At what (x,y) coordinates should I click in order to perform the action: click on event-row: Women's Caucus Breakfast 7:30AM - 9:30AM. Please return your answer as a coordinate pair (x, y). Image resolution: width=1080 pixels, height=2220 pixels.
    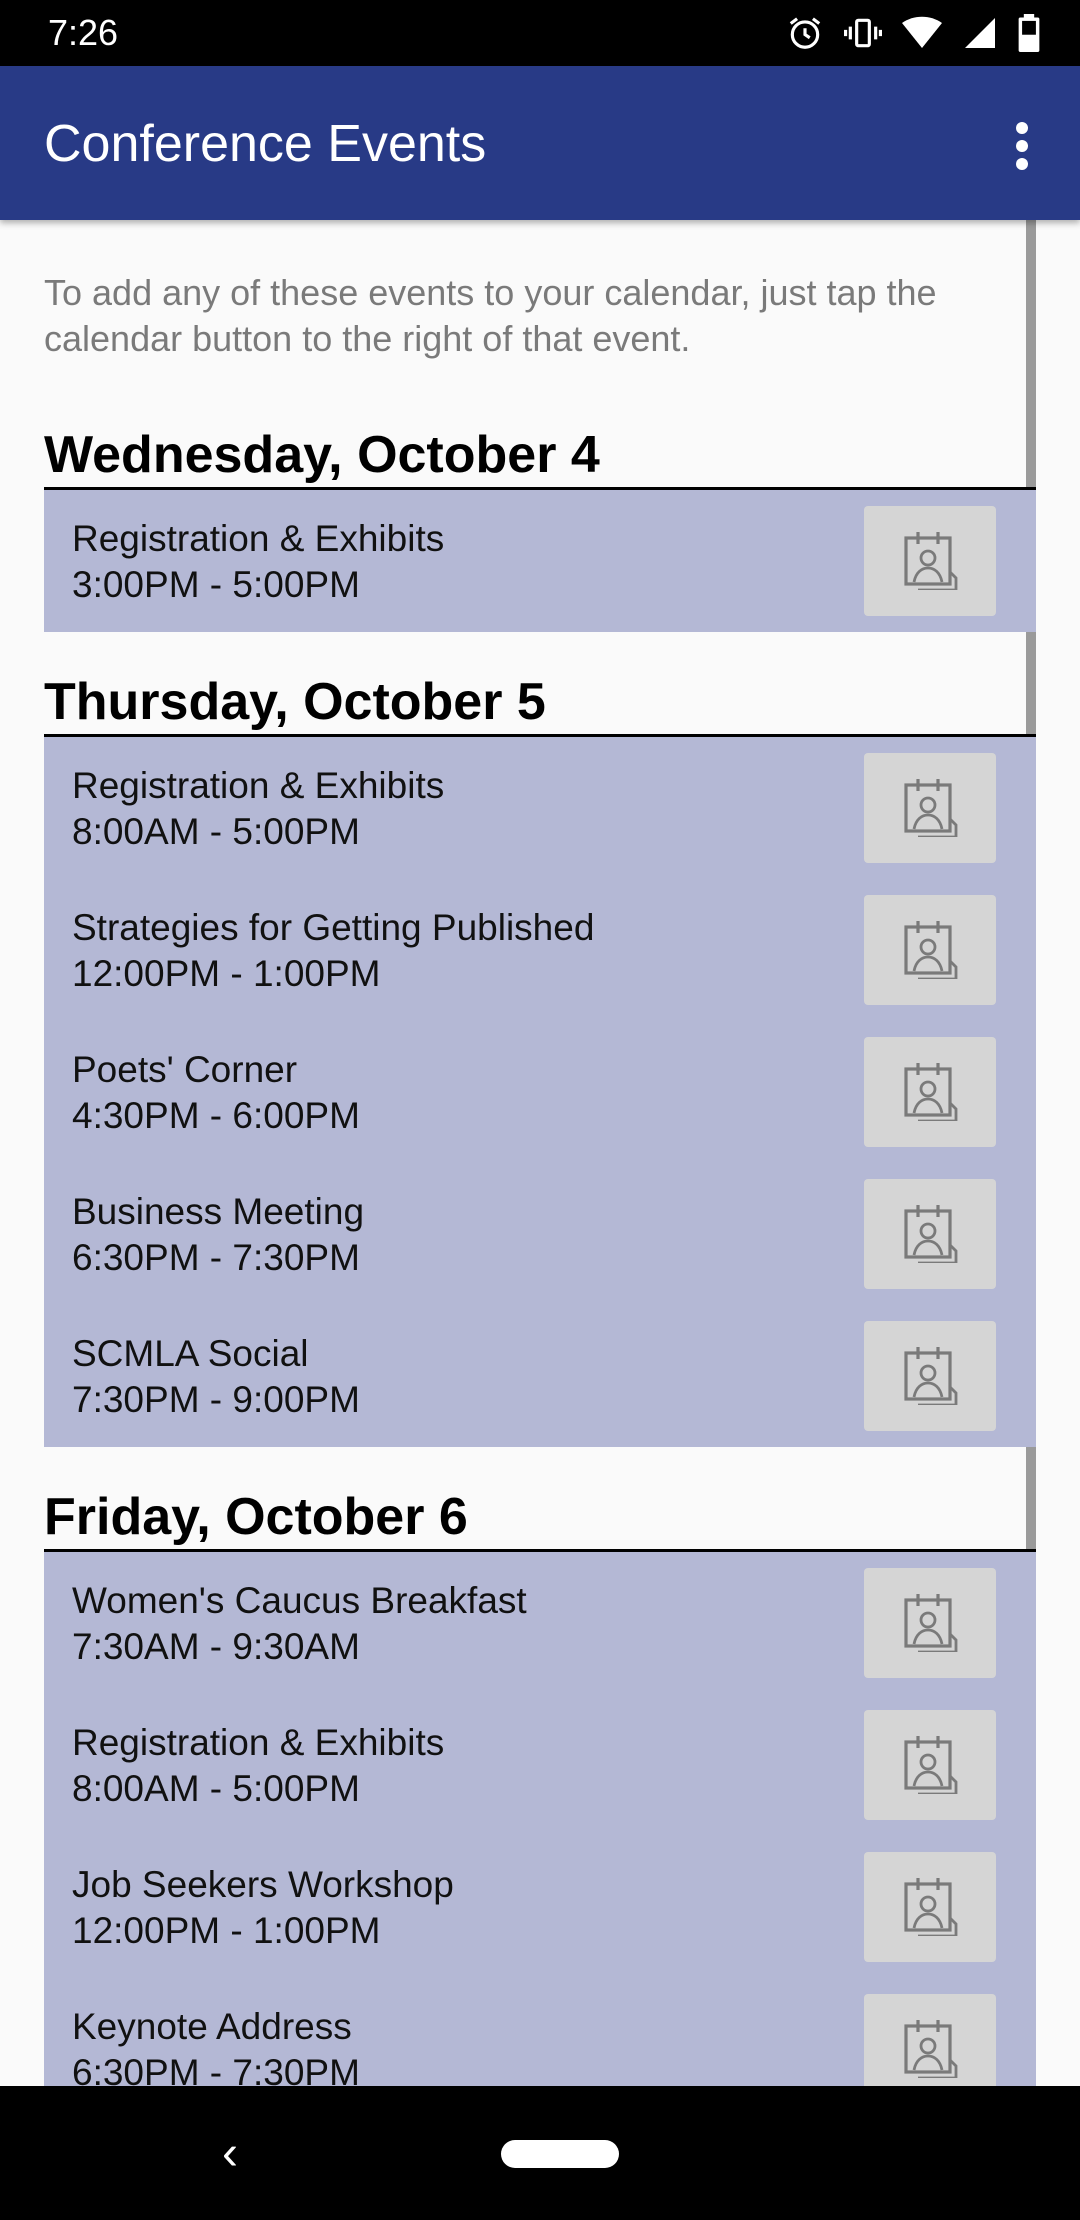
    Looking at the image, I should click on (540, 1623).